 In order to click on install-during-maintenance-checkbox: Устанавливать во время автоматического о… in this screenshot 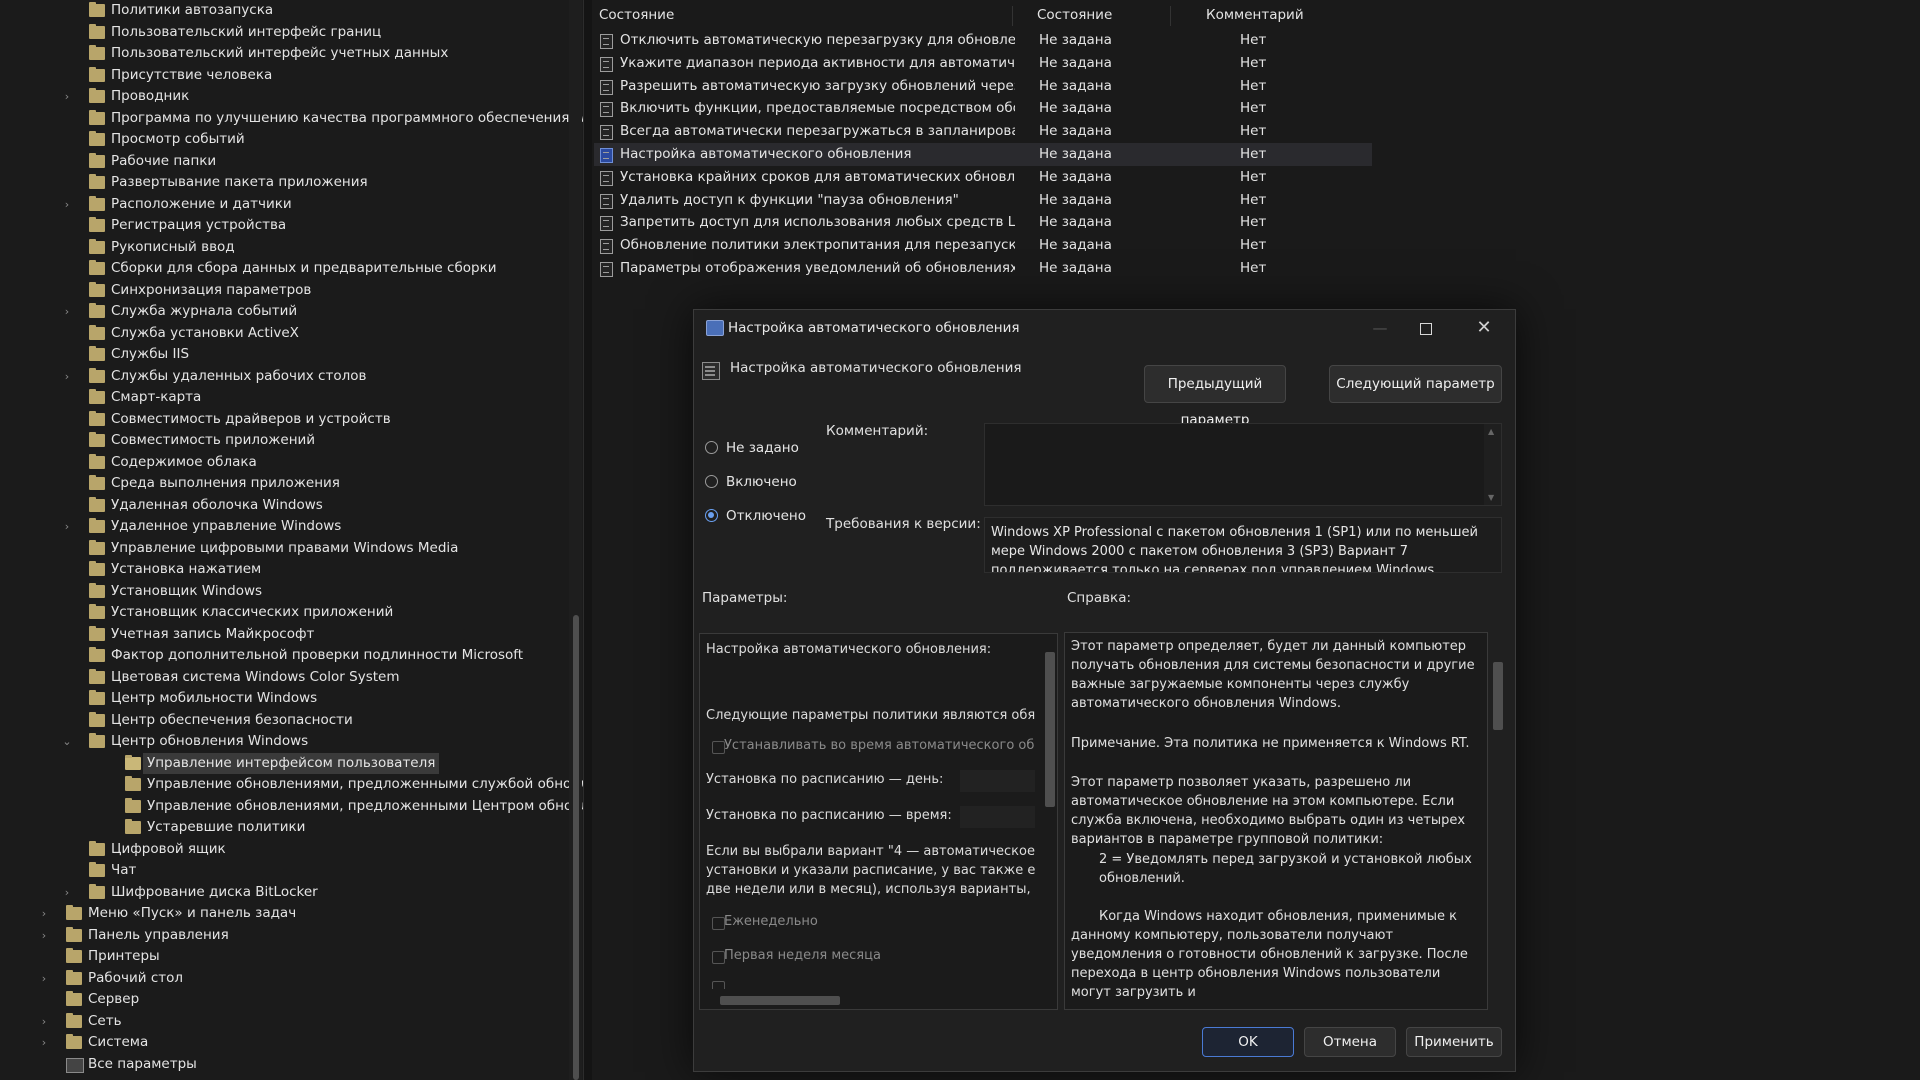, I will do `click(870, 746)`.